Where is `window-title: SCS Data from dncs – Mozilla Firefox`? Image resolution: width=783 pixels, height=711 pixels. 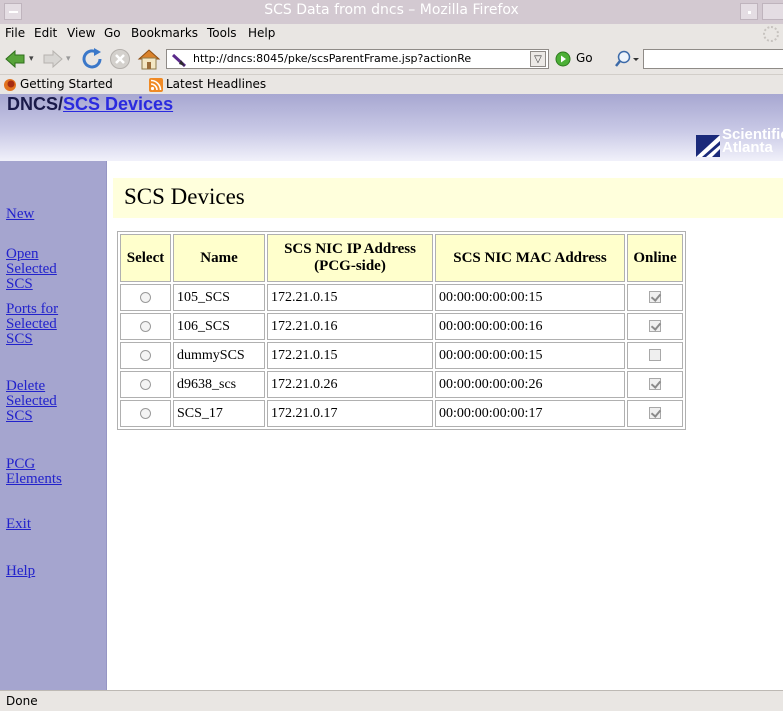
window-title: SCS Data from dncs – Mozilla Firefox is located at coordinates (391, 10).